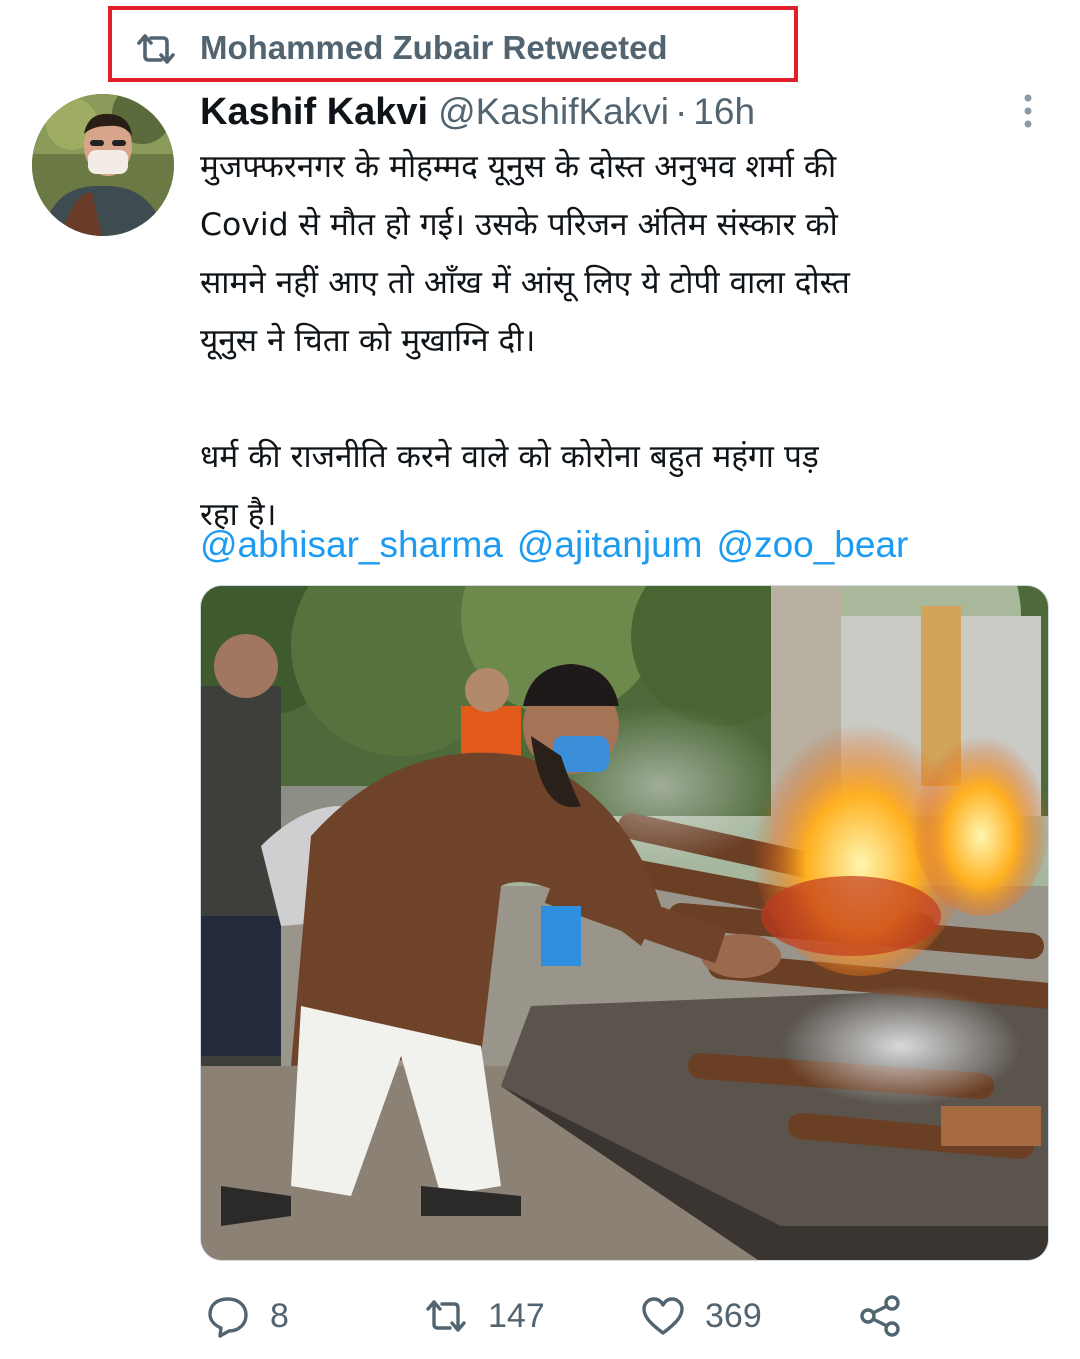 This screenshot has height=1359, width=1080. Describe the element at coordinates (701, 1316) in the screenshot. I see `like-button: 369` at that location.